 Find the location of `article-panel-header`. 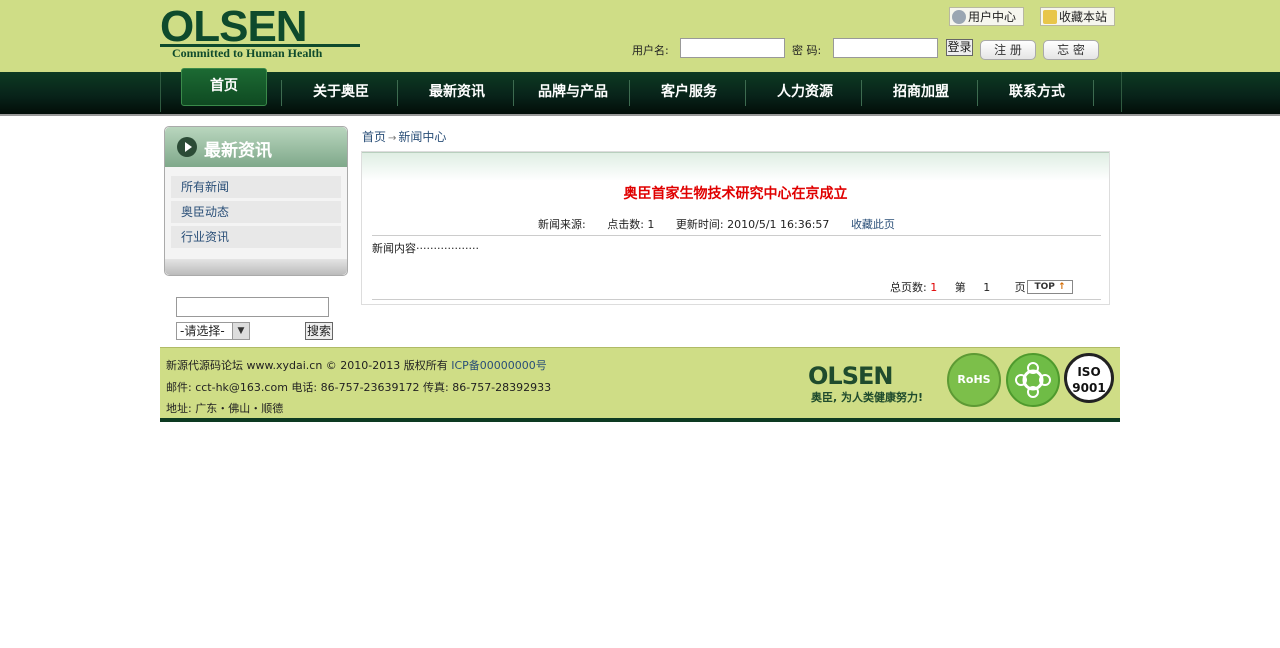

article-panel-header is located at coordinates (735, 166).